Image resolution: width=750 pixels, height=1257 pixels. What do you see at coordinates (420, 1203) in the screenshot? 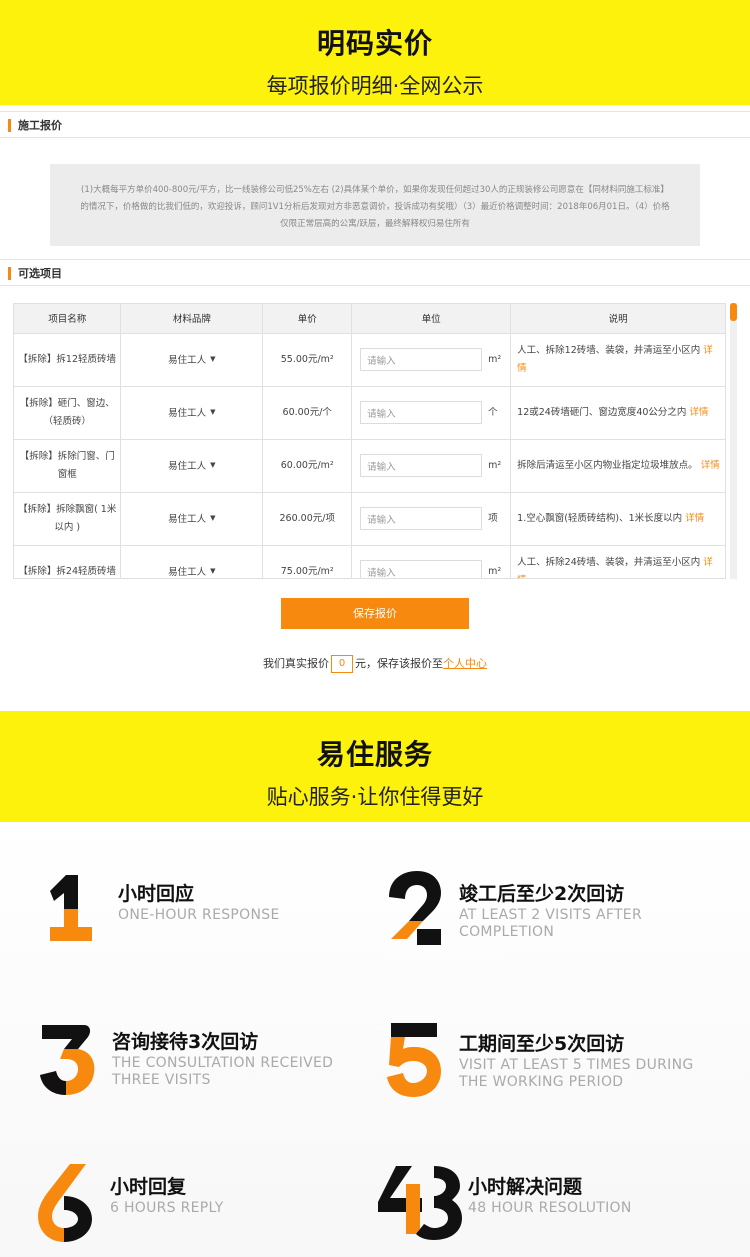
I see `number-48-icon` at bounding box center [420, 1203].